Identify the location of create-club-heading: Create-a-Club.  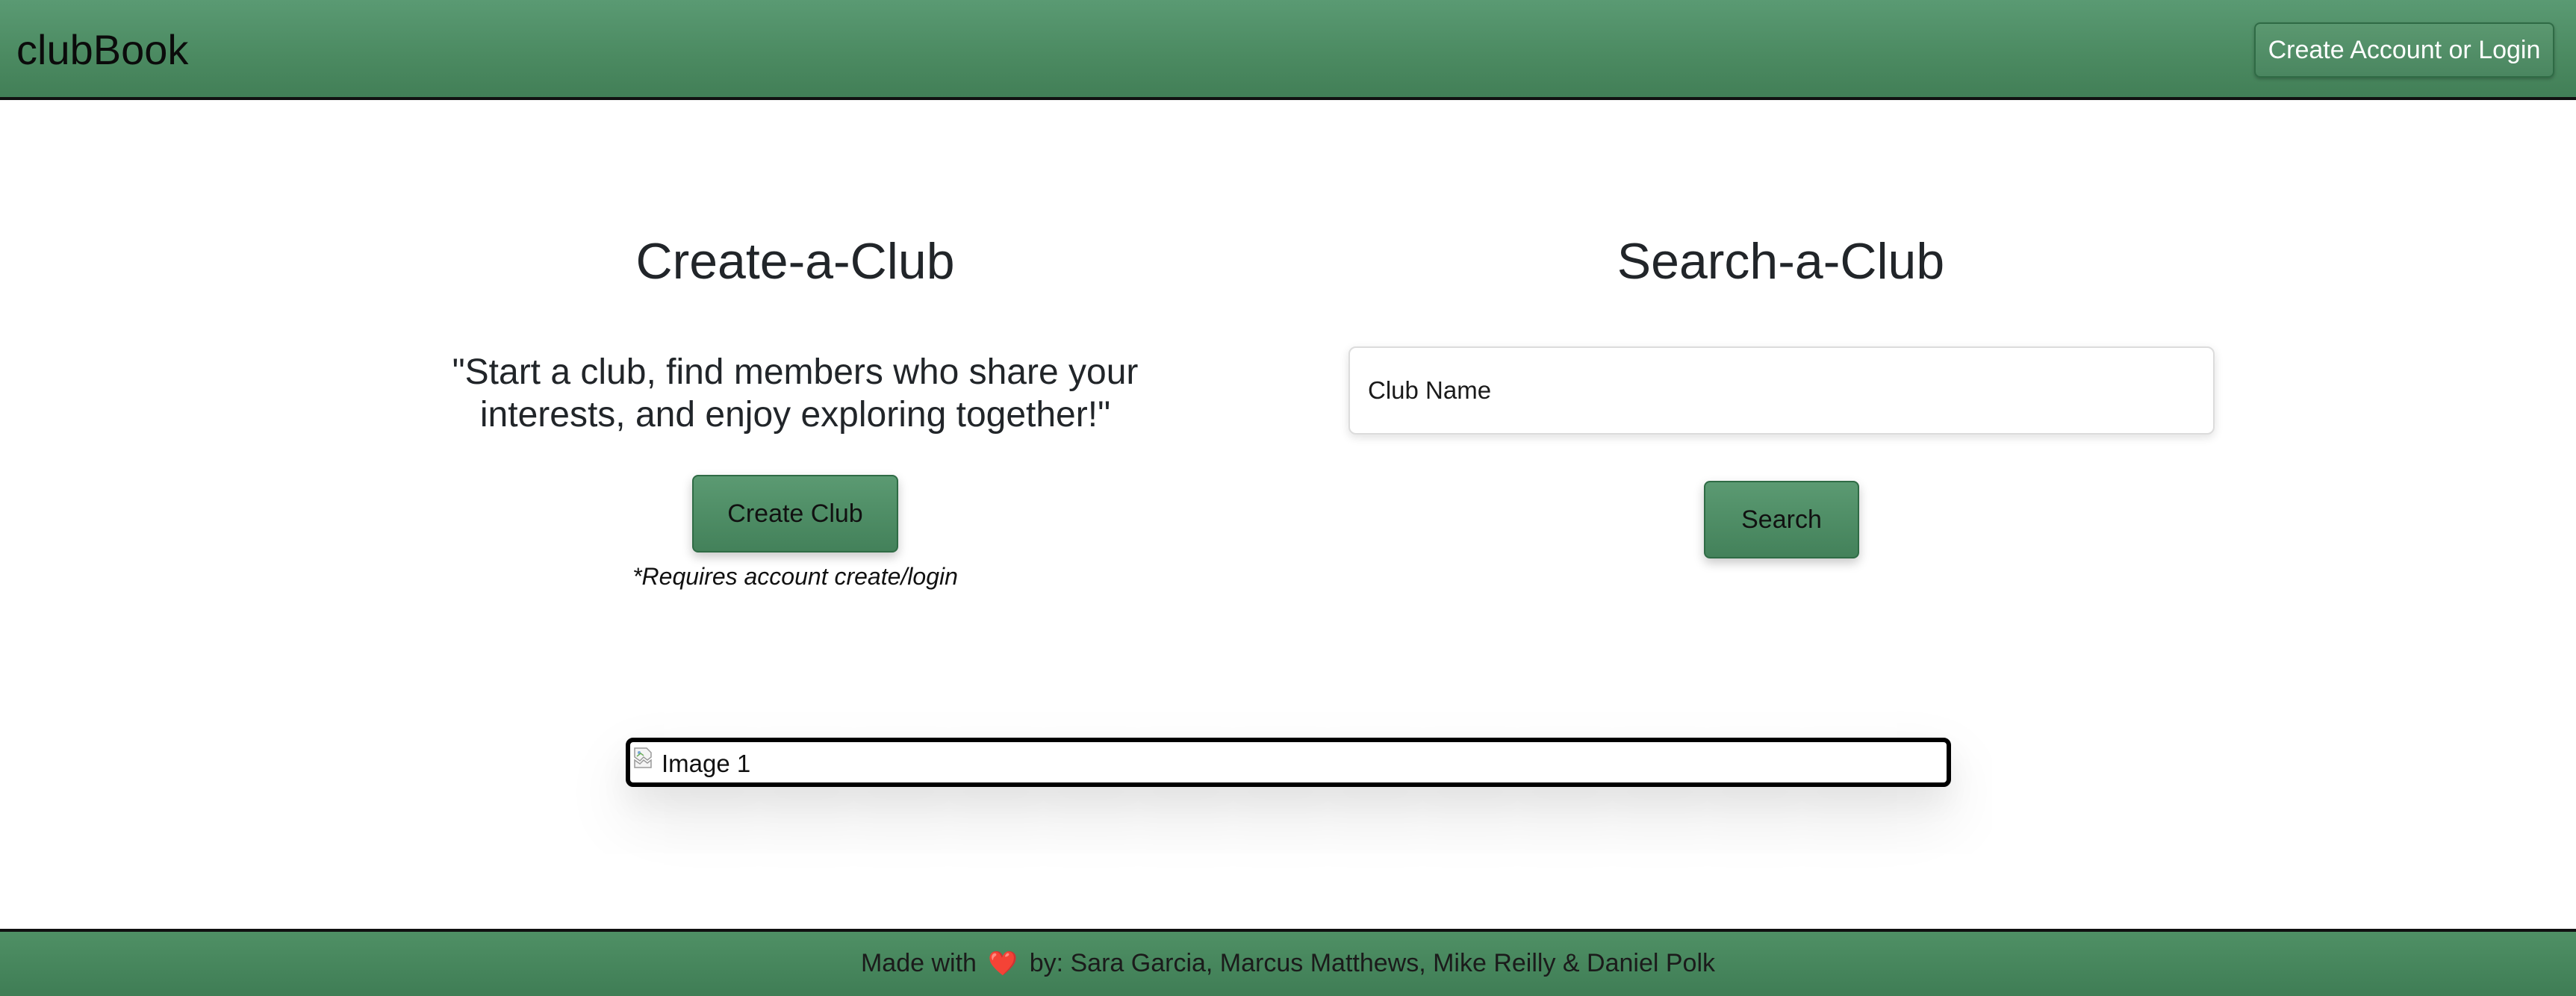
(795, 261).